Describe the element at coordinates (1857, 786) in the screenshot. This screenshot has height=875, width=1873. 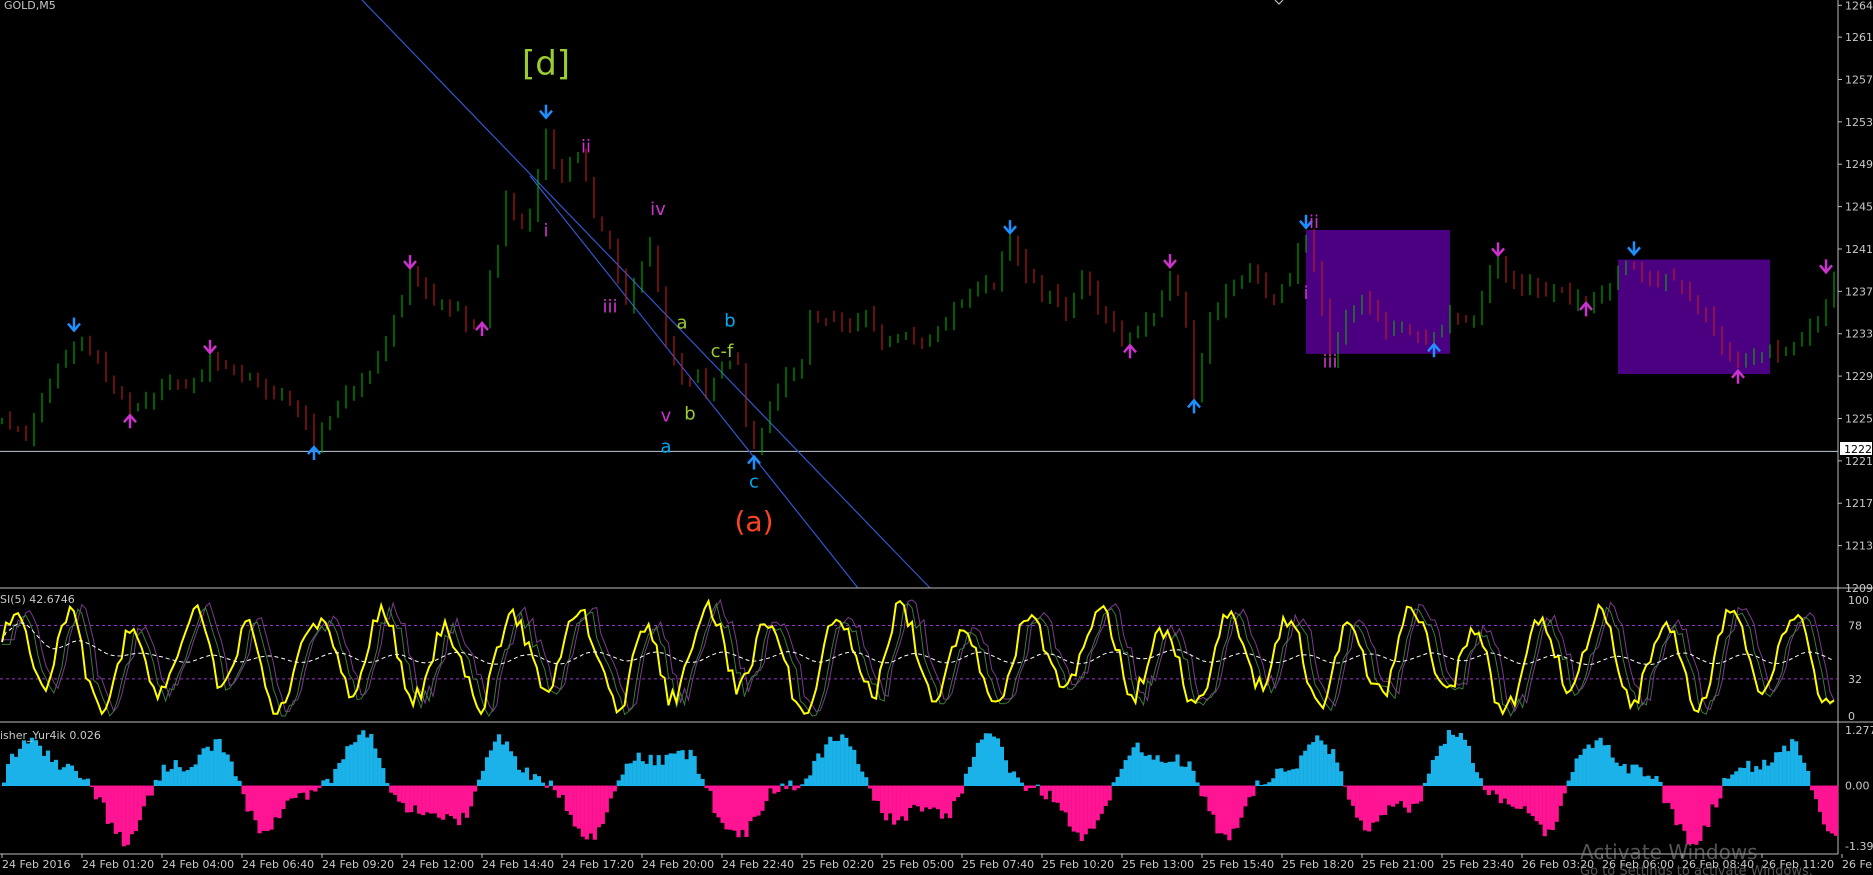
I see `fisher-tick-label: 0.00` at that location.